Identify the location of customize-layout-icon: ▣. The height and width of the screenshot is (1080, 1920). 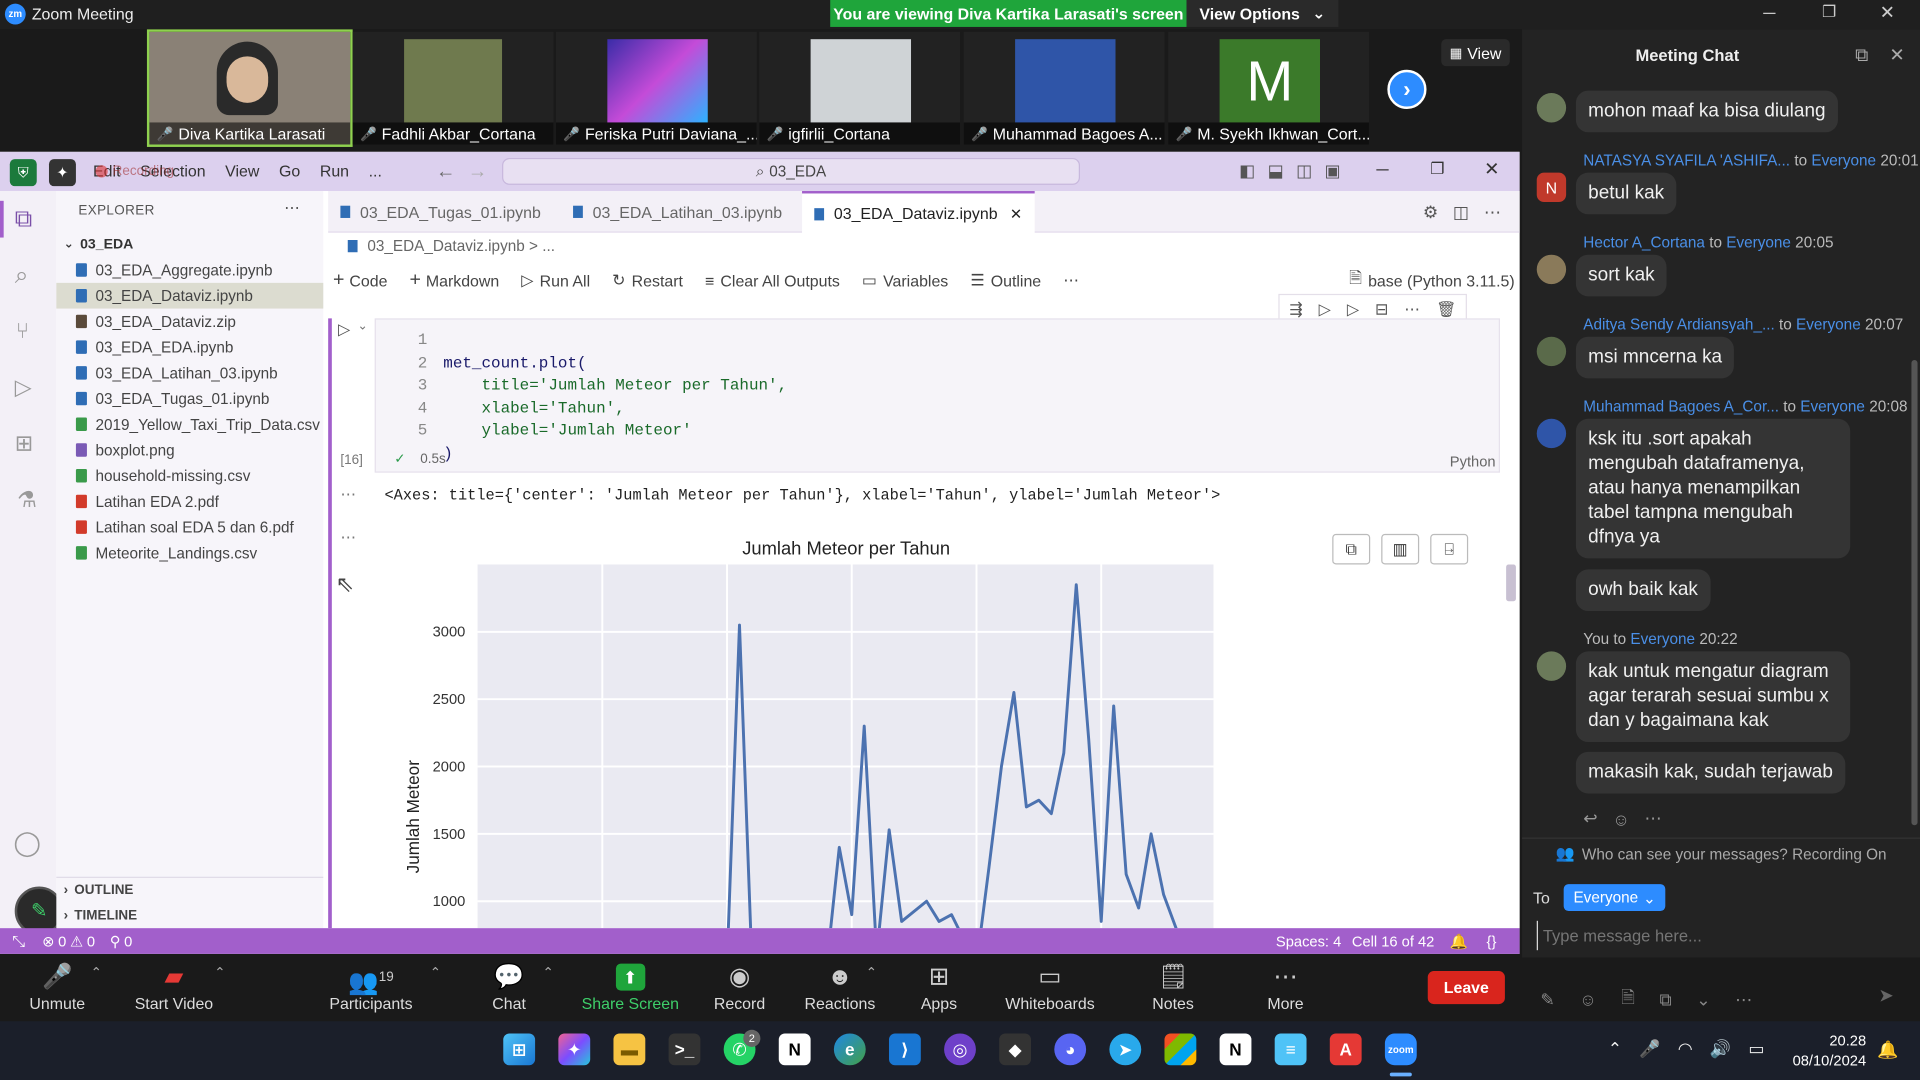
(1333, 170).